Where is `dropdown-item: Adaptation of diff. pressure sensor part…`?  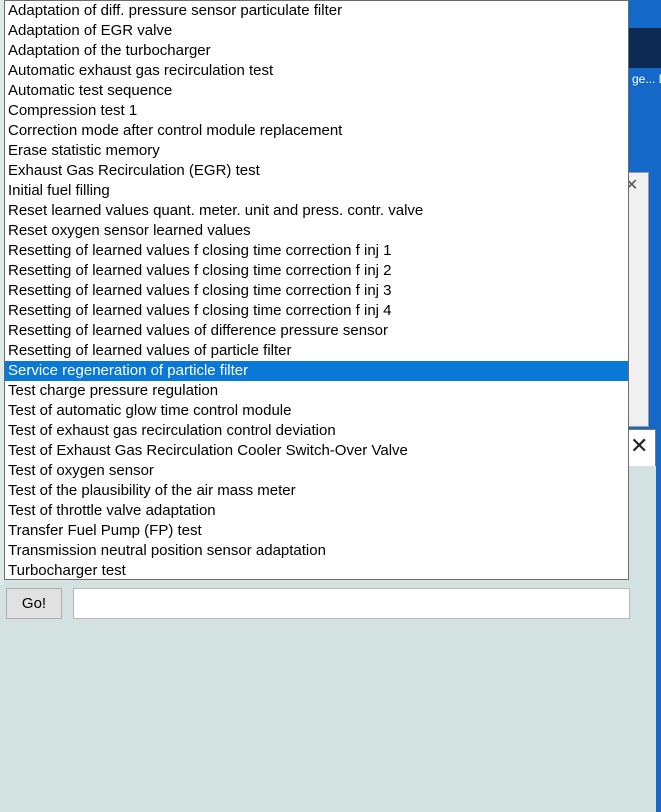
dropdown-item: Adaptation of diff. pressure sensor part… is located at coordinates (316, 11).